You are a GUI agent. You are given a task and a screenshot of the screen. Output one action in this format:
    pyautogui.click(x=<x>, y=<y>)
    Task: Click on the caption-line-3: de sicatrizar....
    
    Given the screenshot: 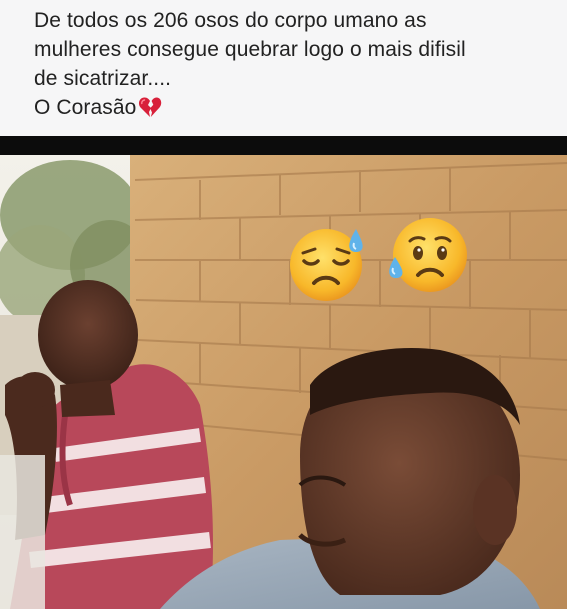 What is the action you would take?
    pyautogui.click(x=103, y=78)
    